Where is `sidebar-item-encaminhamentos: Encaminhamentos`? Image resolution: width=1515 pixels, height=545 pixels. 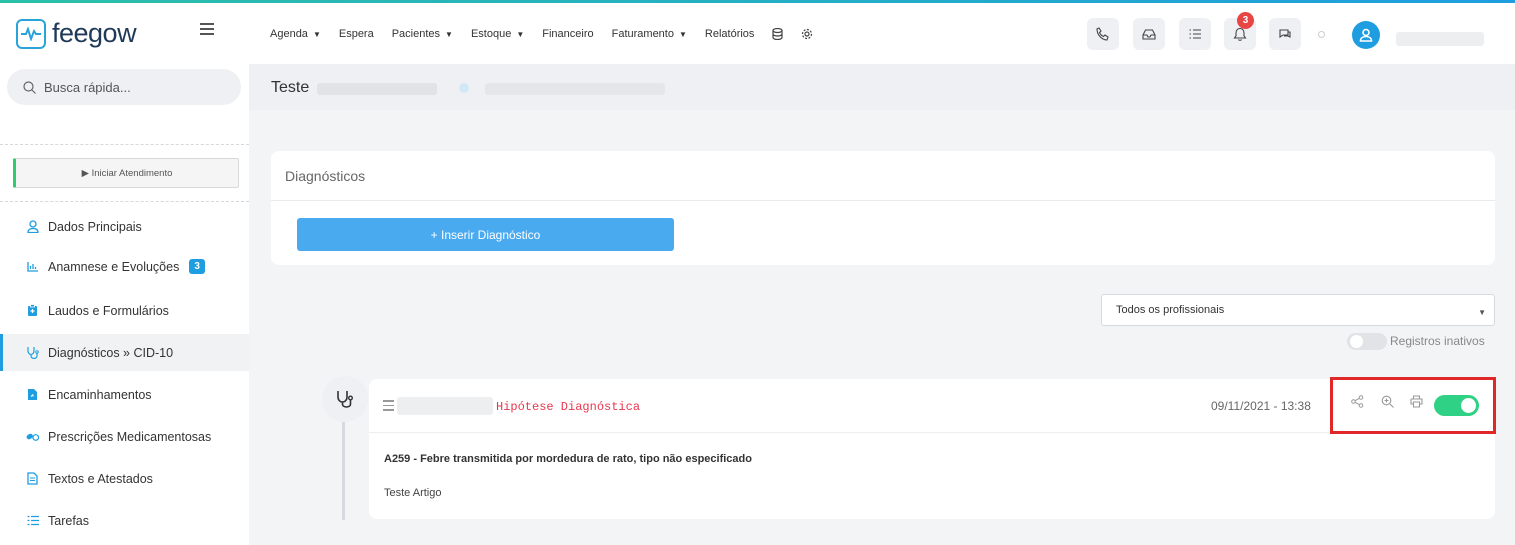
sidebar-item-encaminhamentos: Encaminhamentos is located at coordinates (124, 394).